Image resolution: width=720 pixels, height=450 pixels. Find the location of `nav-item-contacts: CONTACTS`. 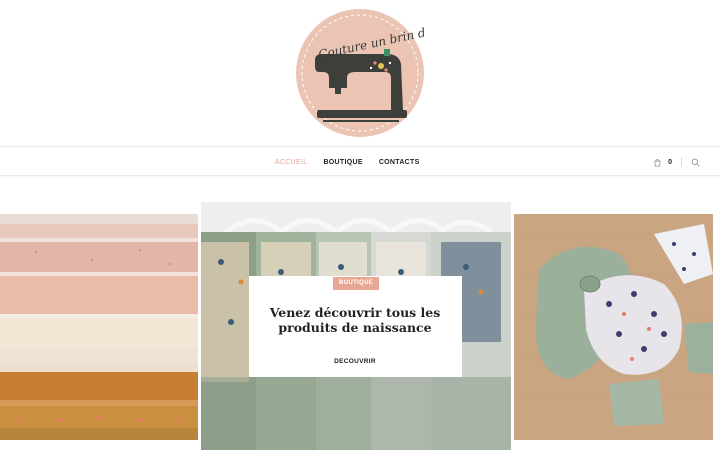

nav-item-contacts: CONTACTS is located at coordinates (399, 162).